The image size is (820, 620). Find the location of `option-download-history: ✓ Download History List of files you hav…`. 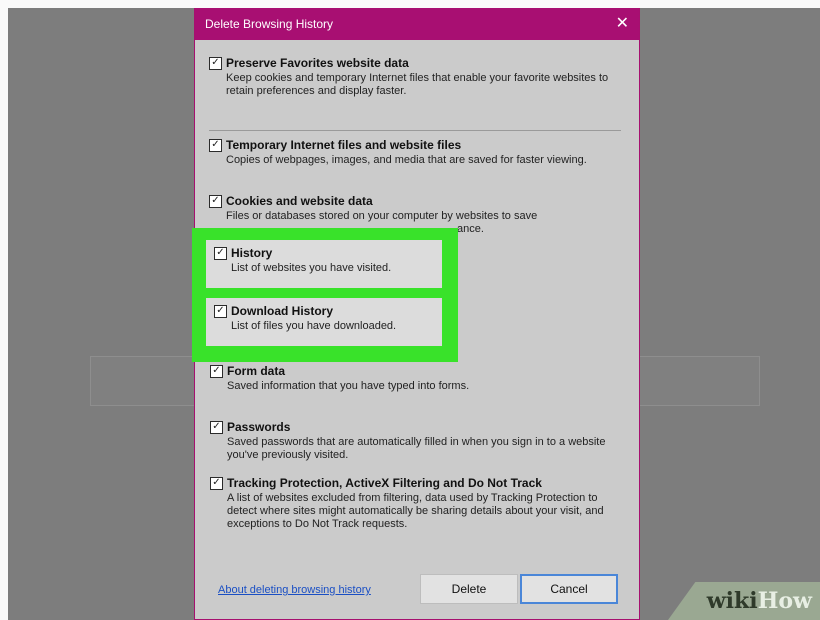

option-download-history: ✓ Download History List of files you hav… is located at coordinates (324, 322).